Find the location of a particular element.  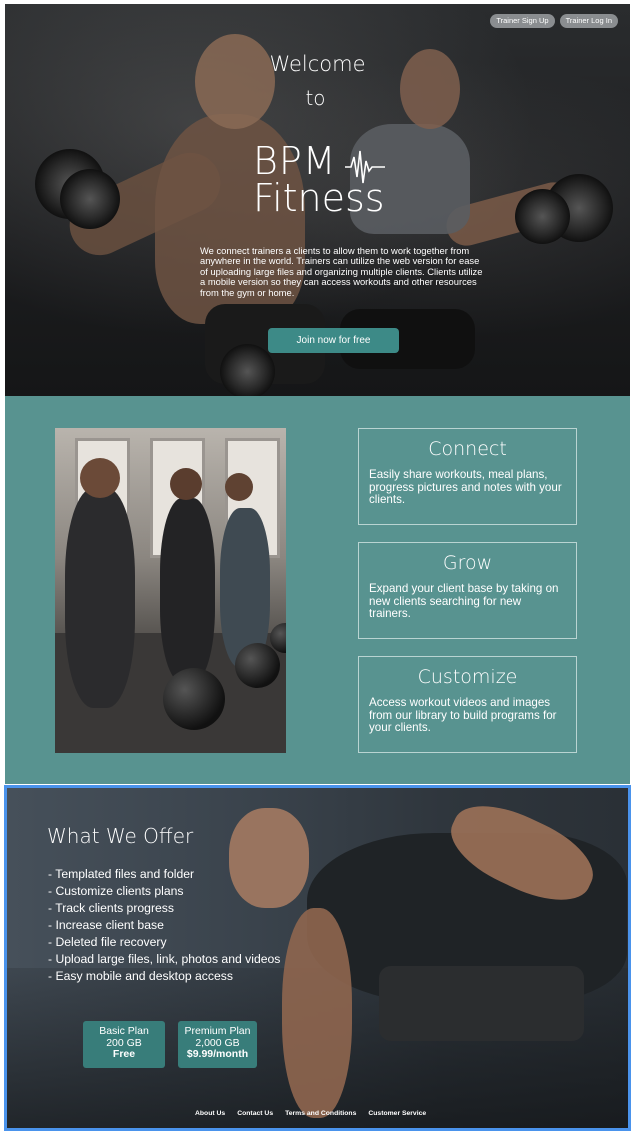

offer-list-item: - Deleted file recovery is located at coordinates (107, 942).